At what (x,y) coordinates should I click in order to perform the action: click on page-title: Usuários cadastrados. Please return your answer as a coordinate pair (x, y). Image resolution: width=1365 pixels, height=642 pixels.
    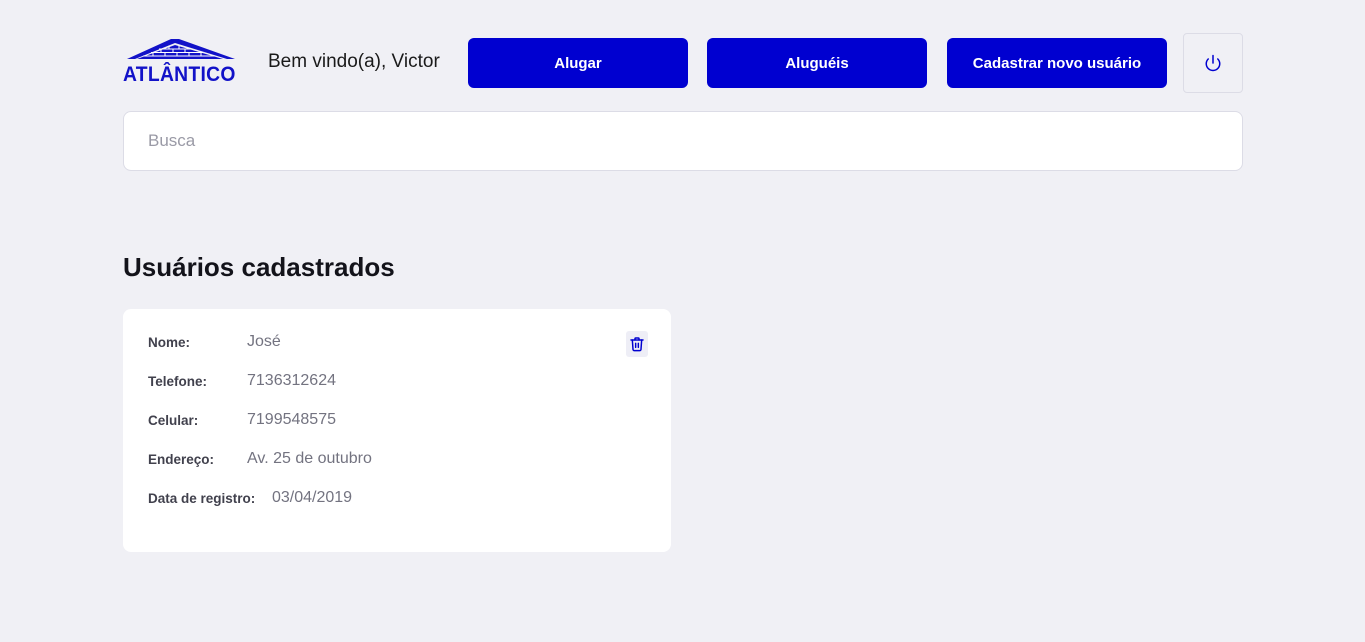
    Looking at the image, I should click on (259, 267).